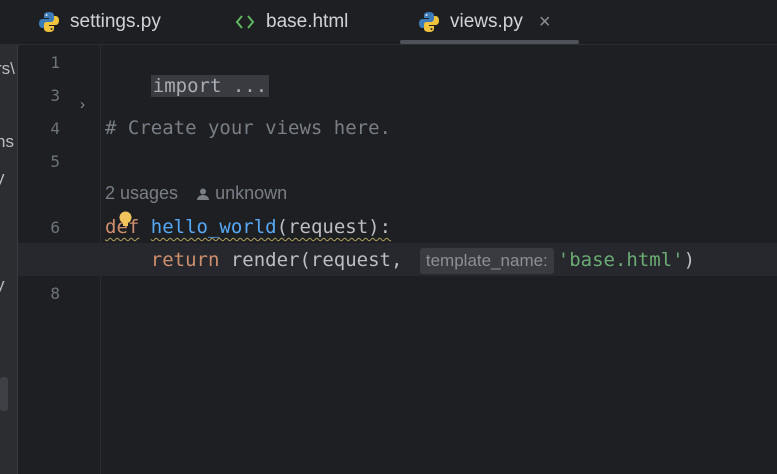 This screenshot has width=777, height=474. What do you see at coordinates (141, 193) in the screenshot?
I see `usages-count: 2 usages` at bounding box center [141, 193].